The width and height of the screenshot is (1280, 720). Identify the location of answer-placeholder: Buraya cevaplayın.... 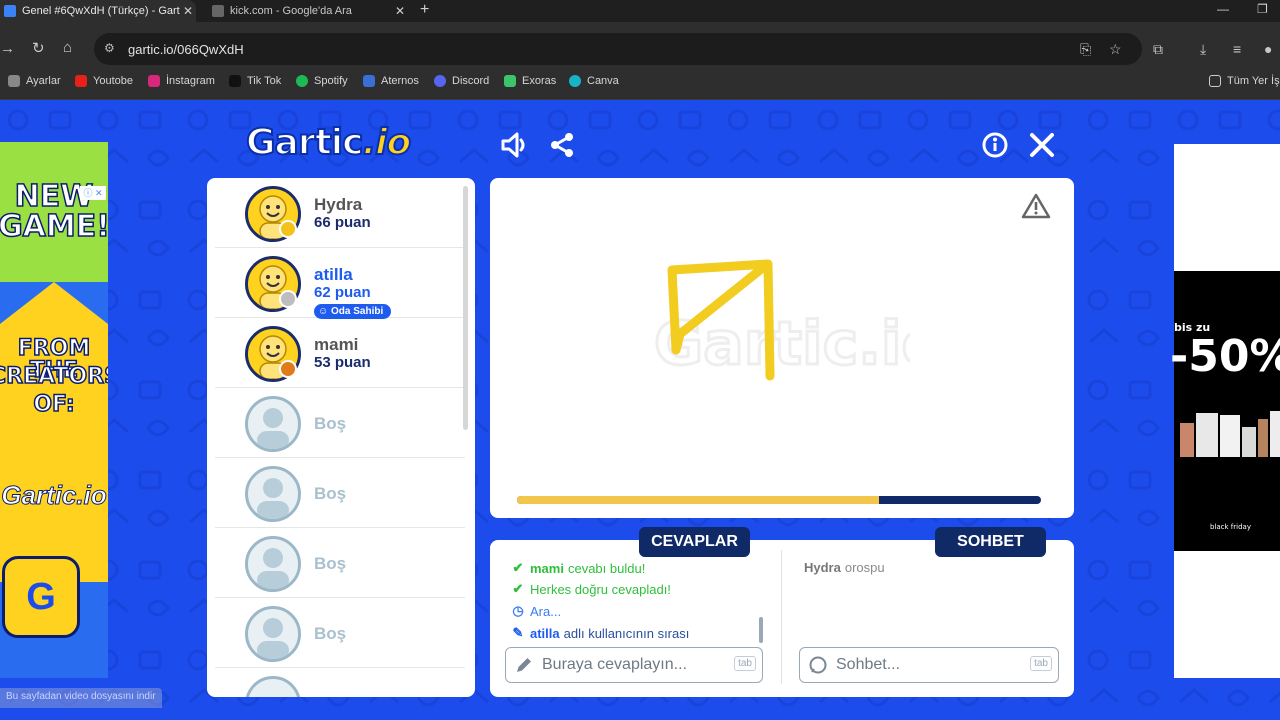
(614, 664).